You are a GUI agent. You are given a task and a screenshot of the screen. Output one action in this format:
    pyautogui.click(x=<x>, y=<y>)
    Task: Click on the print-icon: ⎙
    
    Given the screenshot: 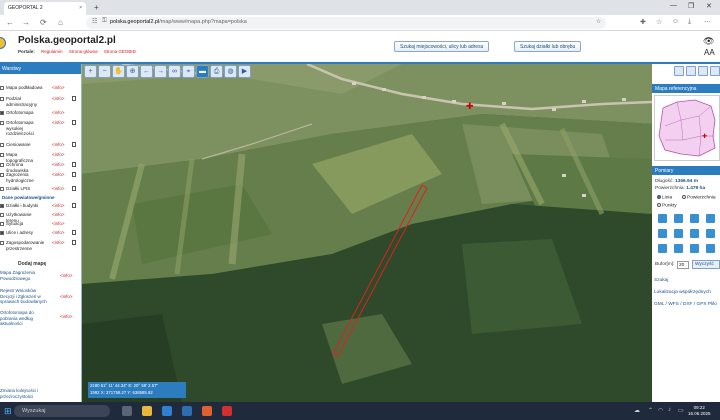 What is the action you would take?
    pyautogui.click(x=216, y=71)
    